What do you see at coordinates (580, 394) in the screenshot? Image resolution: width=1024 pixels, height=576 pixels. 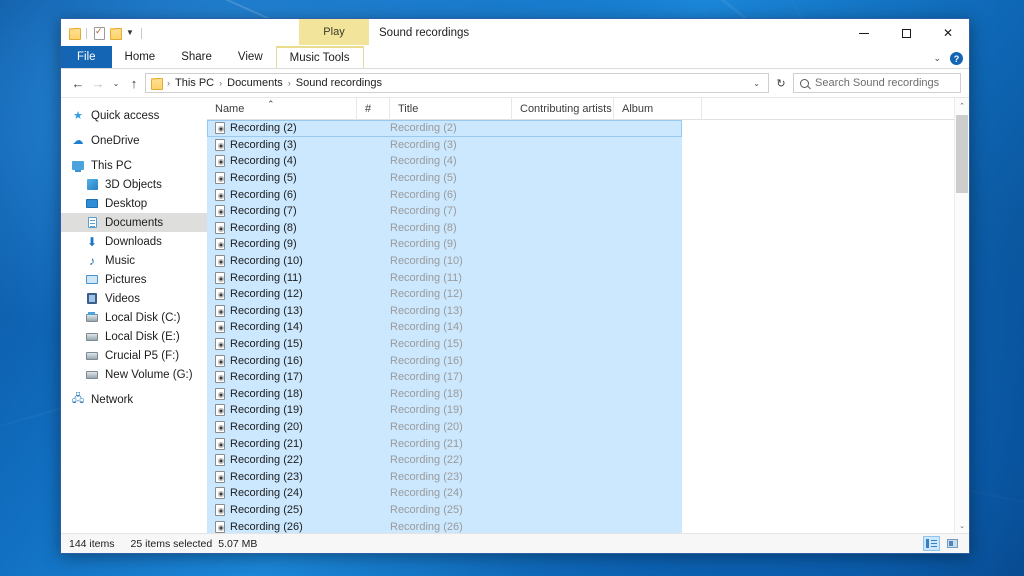 I see `table-row: Recording (18) Recording (18)` at bounding box center [580, 394].